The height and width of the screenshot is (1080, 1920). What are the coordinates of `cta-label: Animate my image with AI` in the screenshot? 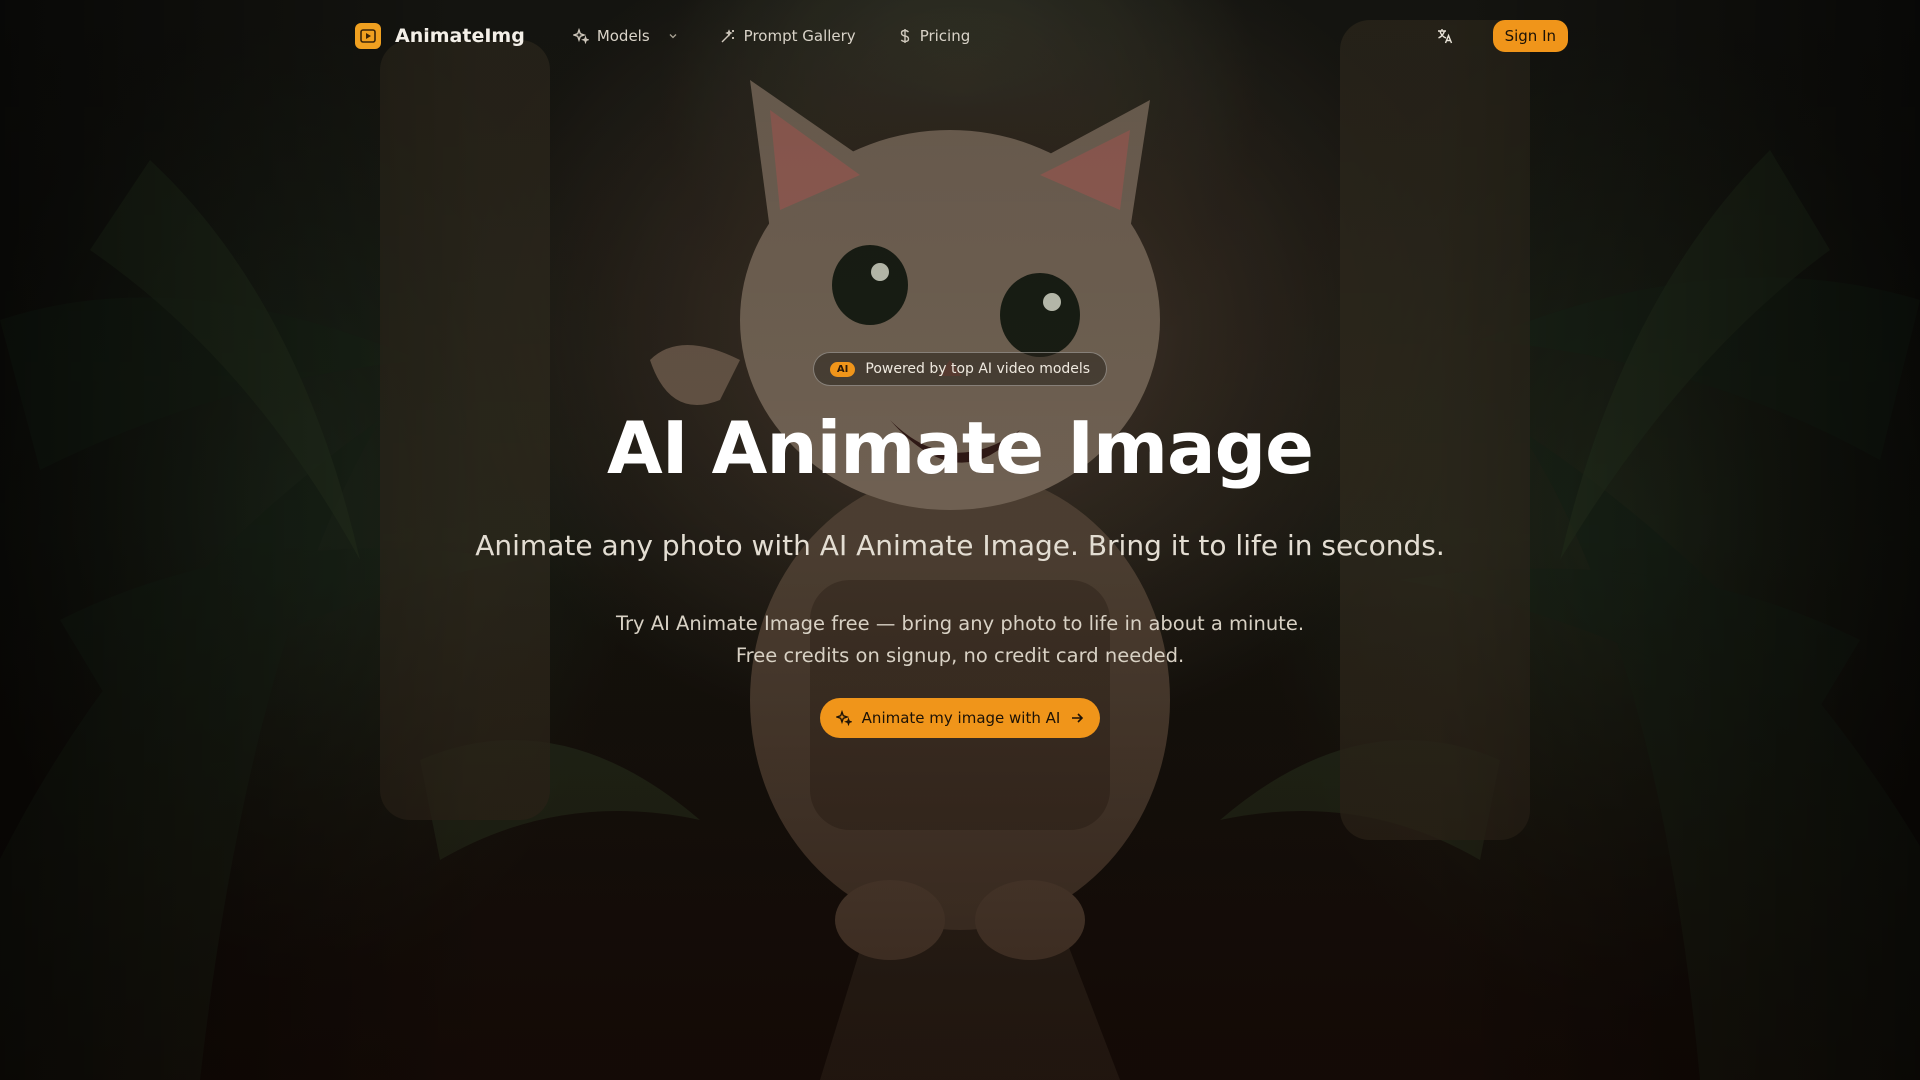 It's located at (961, 717).